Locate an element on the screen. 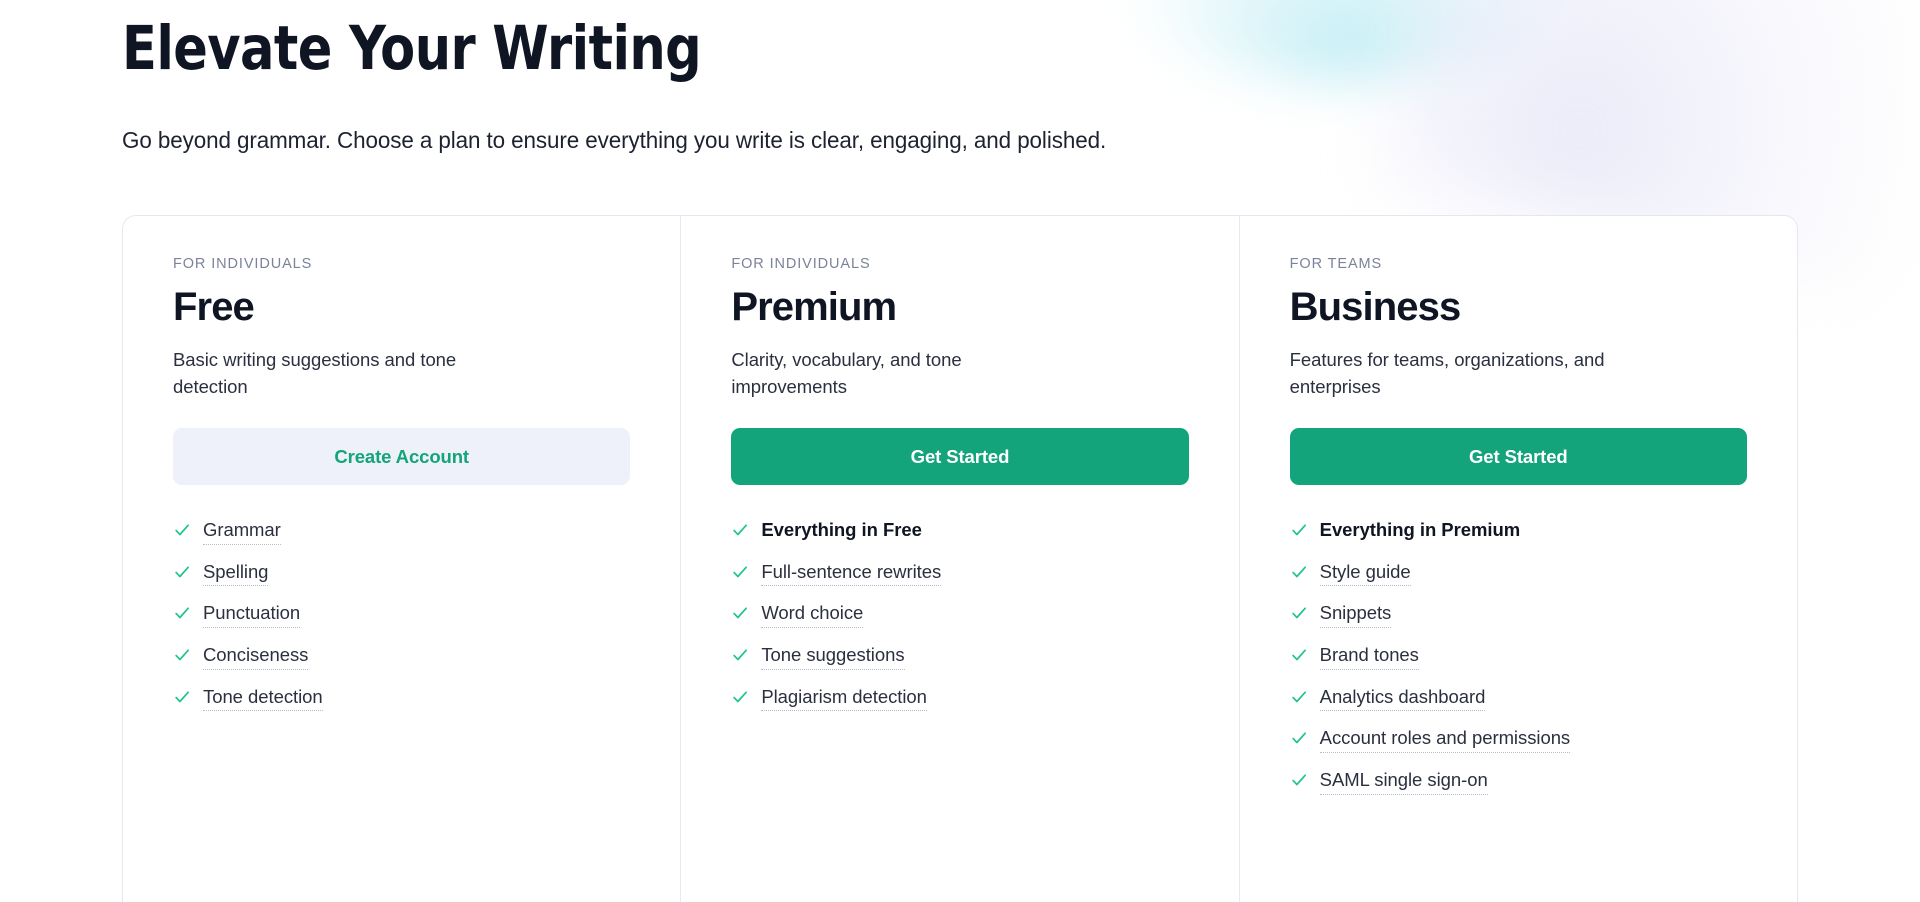 Image resolution: width=1920 pixels, height=902 pixels. page-title: Elevate Your Writing is located at coordinates (412, 48).